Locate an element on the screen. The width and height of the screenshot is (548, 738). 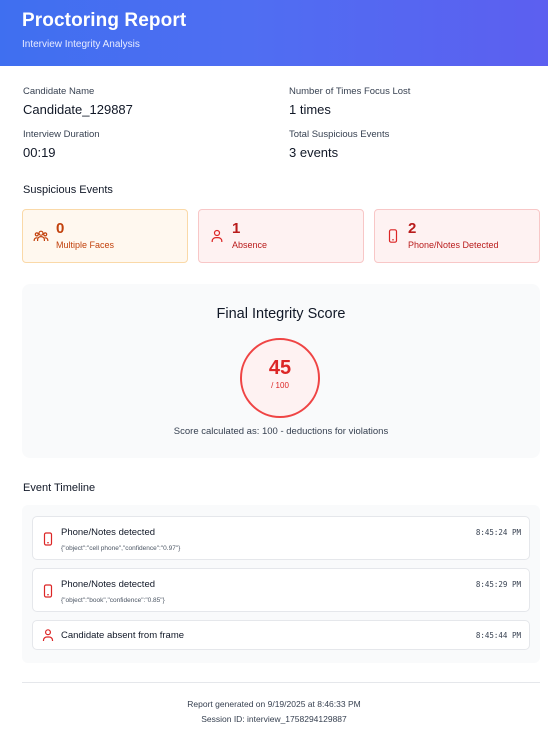
focus-lost-label: Number of Times Focus Lost is located at coordinates (350, 91).